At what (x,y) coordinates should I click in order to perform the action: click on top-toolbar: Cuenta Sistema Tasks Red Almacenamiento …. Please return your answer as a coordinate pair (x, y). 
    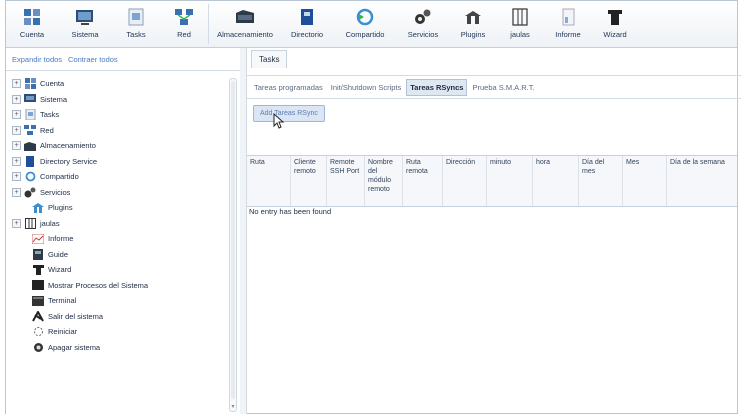
    Looking at the image, I should click on (371, 24).